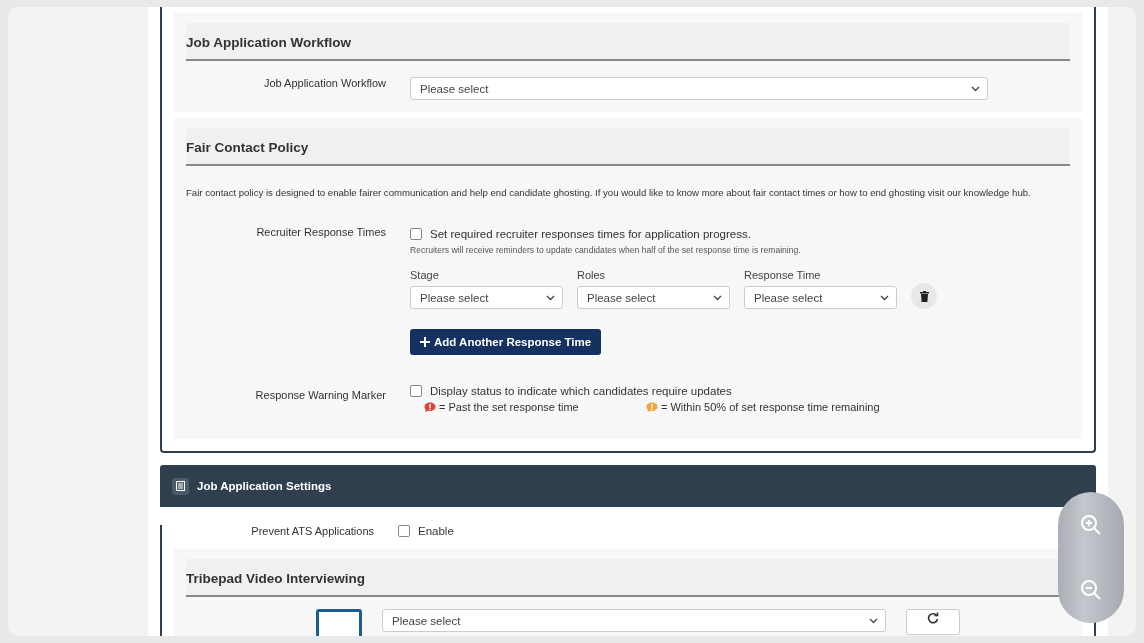 The height and width of the screenshot is (643, 1144). I want to click on plus-icon, so click(425, 342).